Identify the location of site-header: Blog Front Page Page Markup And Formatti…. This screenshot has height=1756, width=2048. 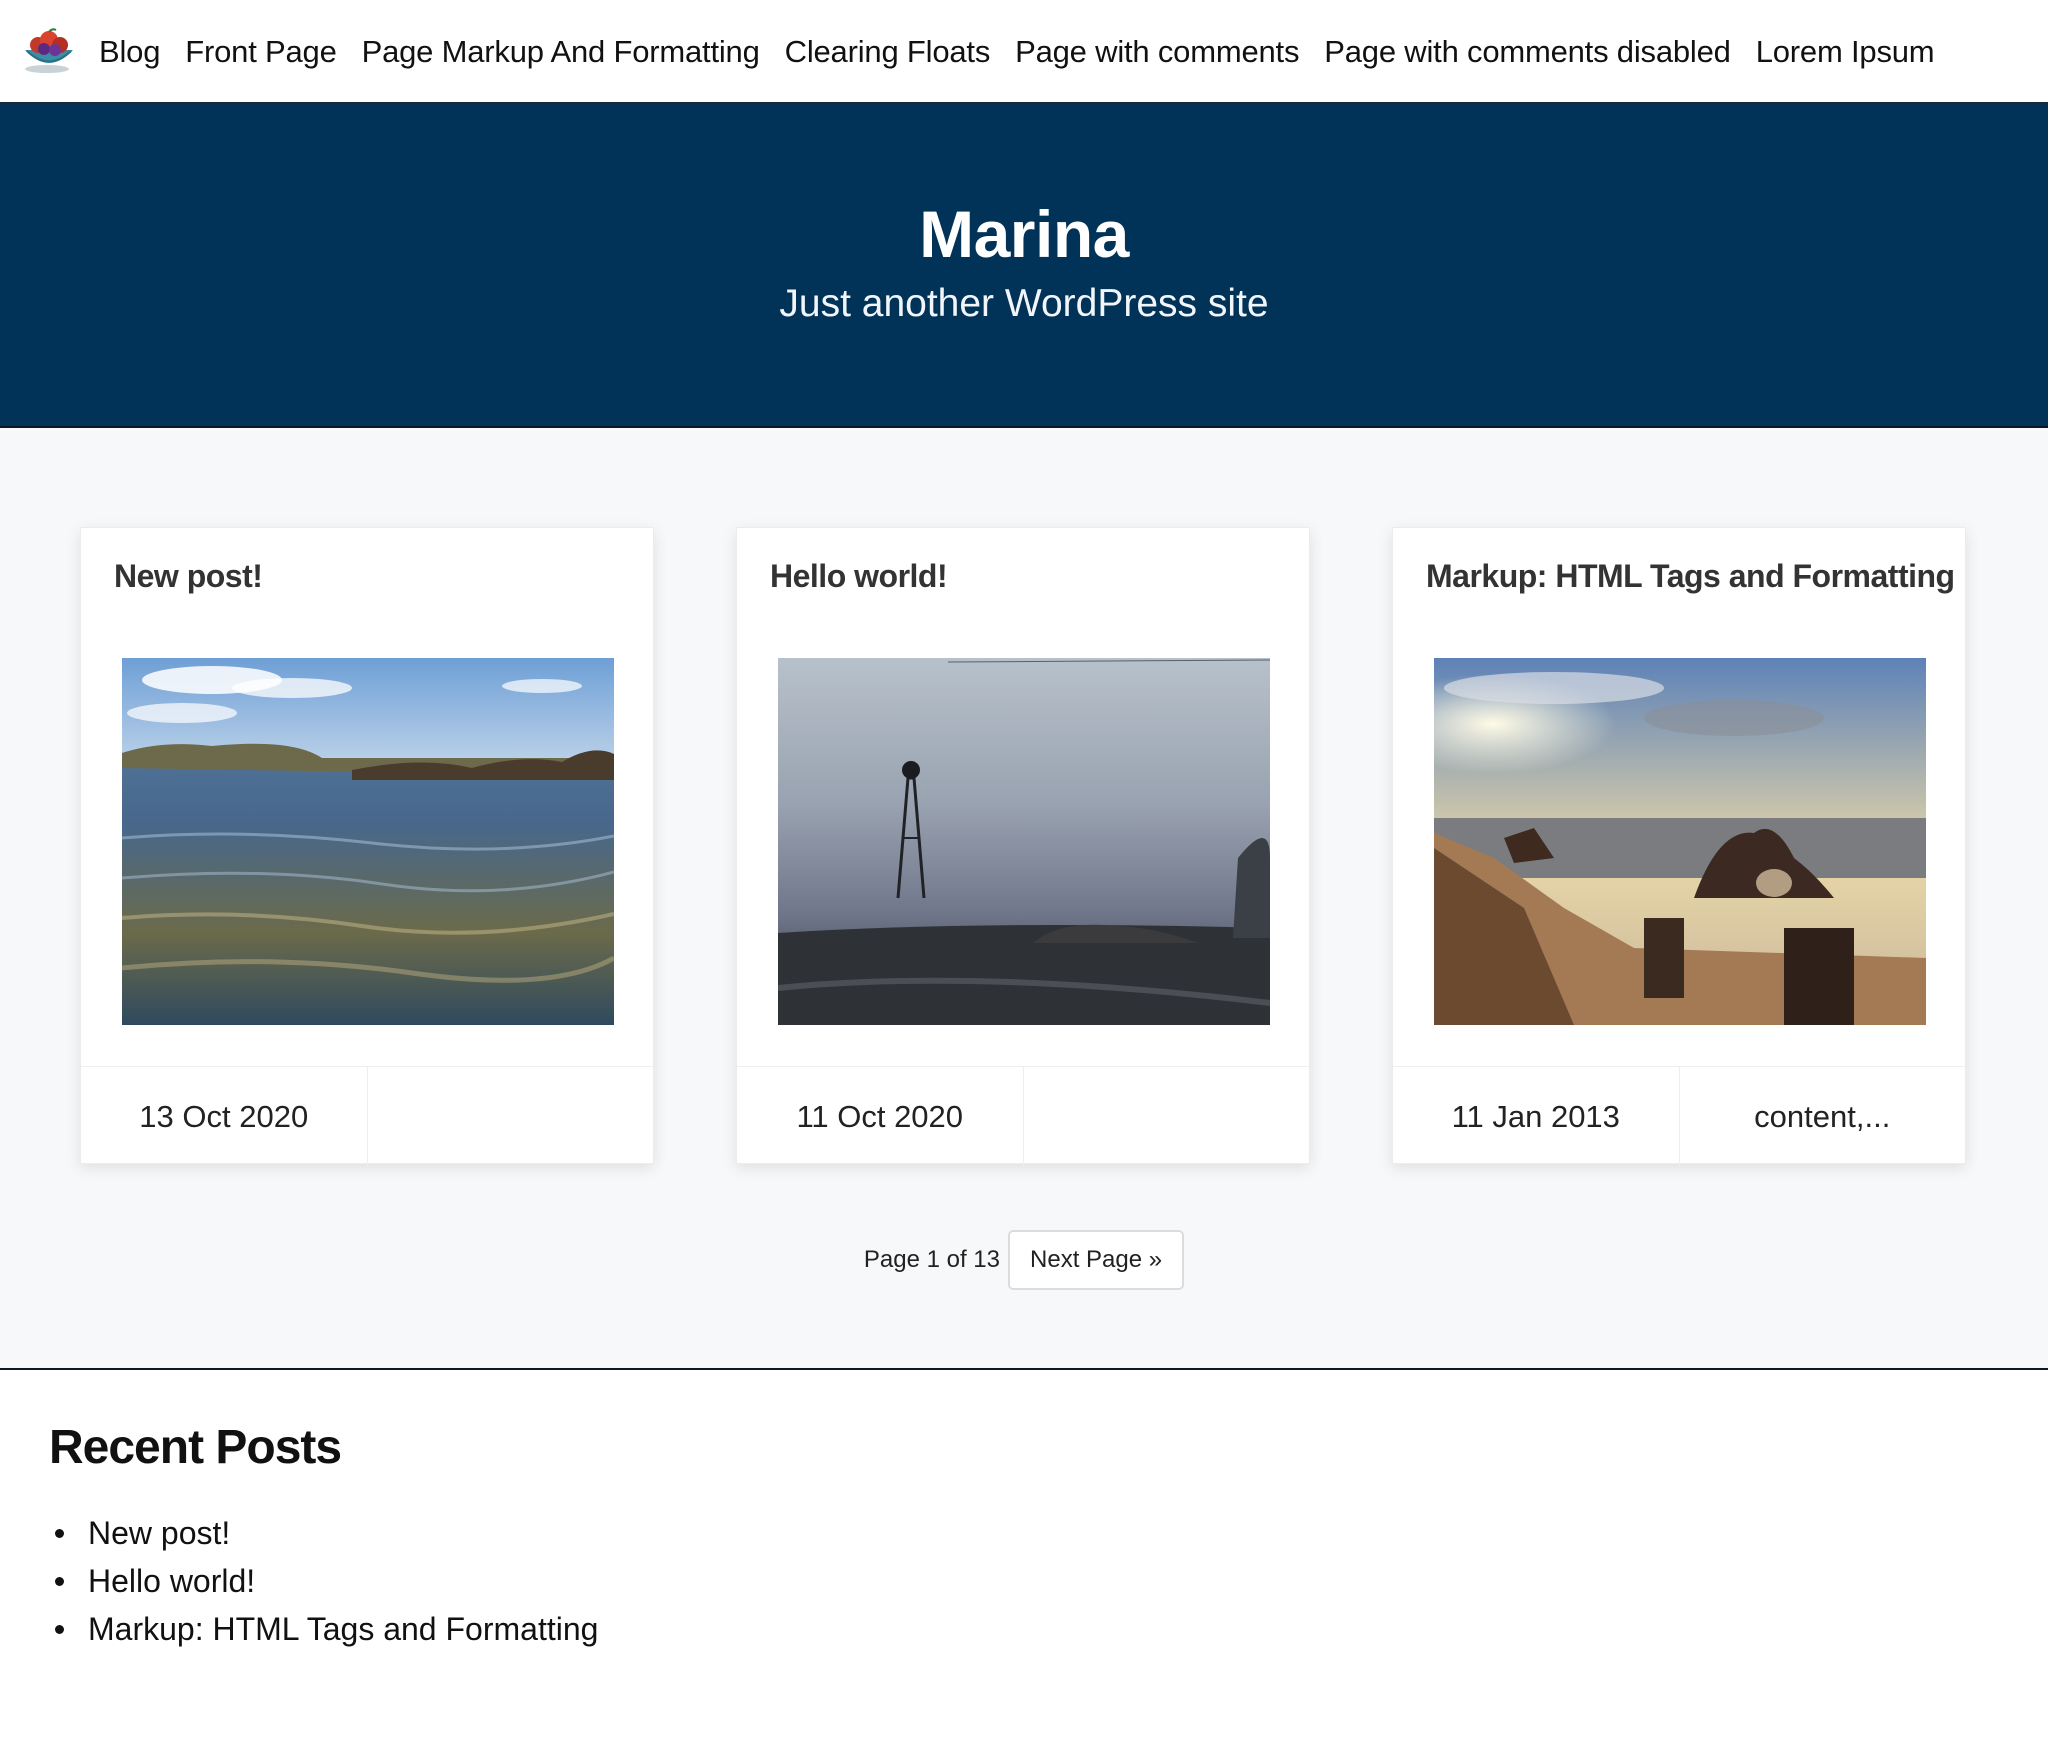
(1024, 52).